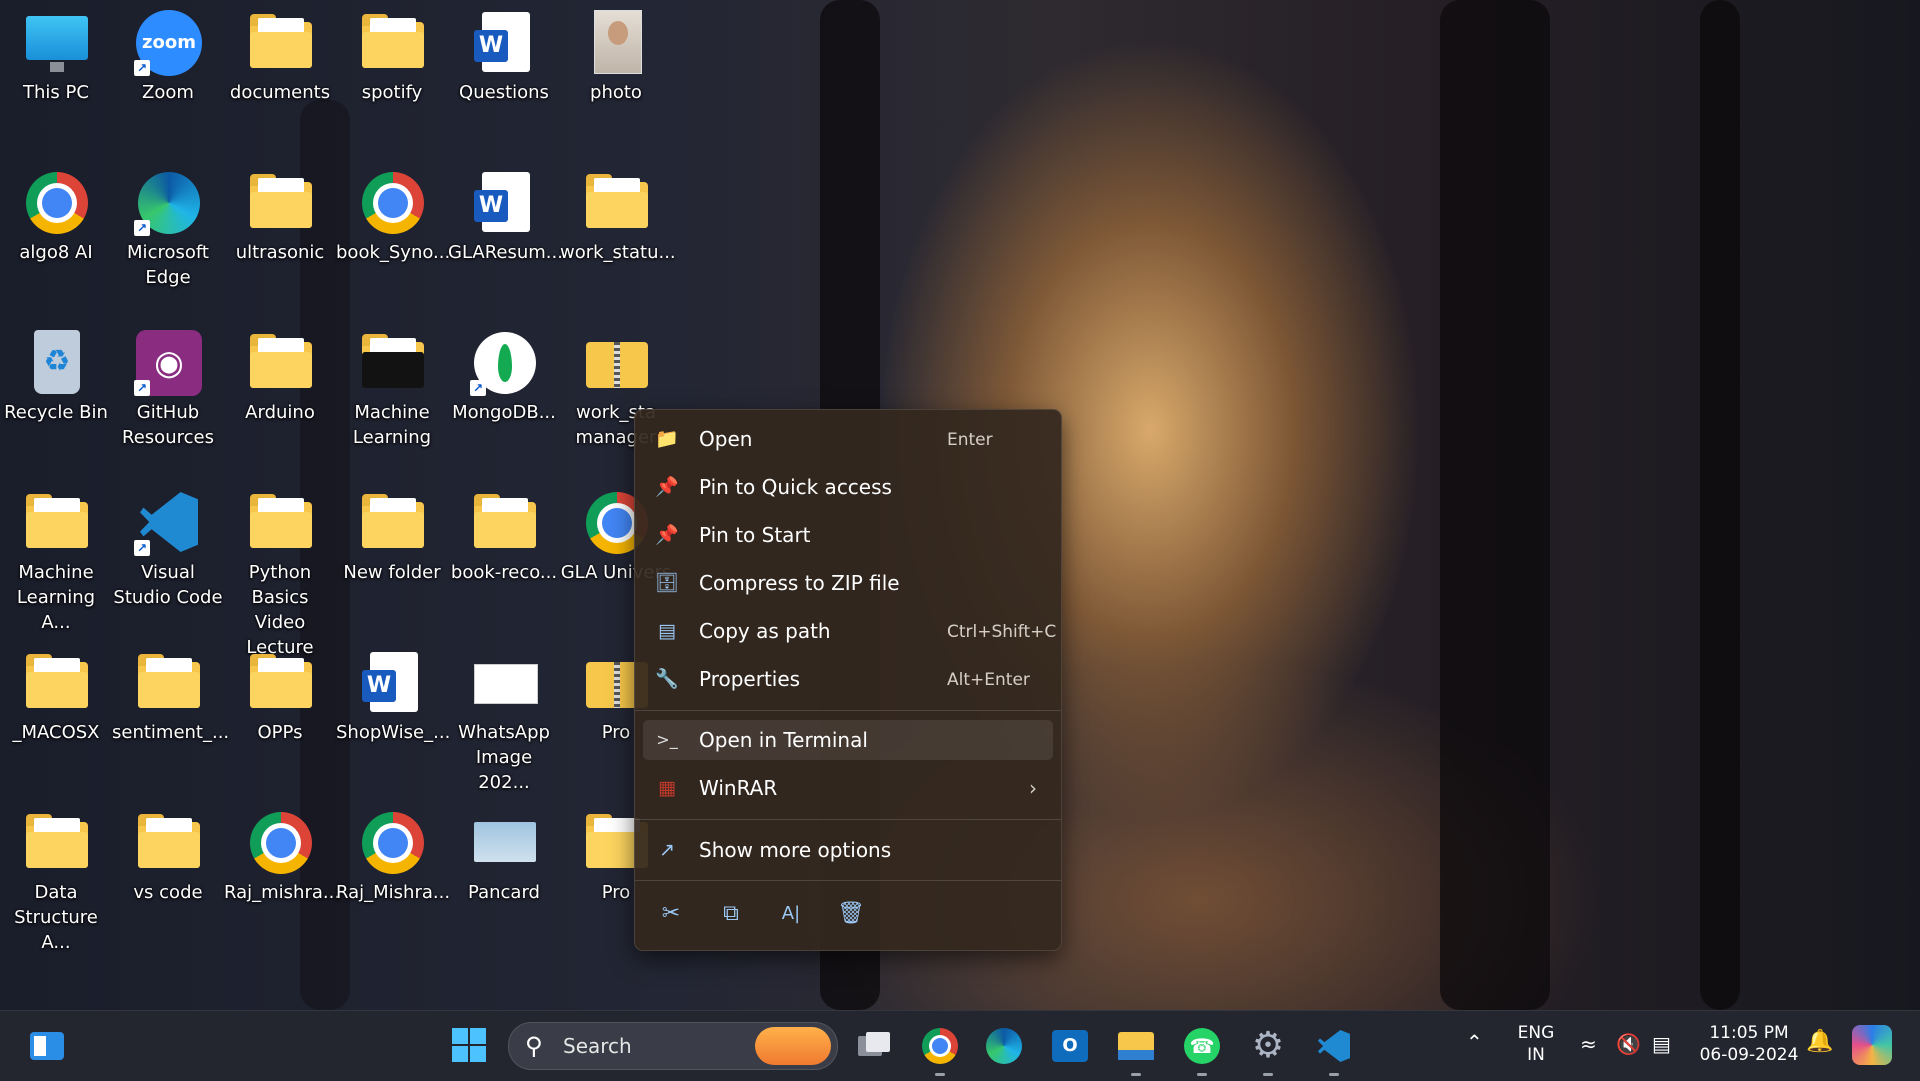 The width and height of the screenshot is (1920, 1081). What do you see at coordinates (1661, 1044) in the screenshot?
I see `battery-icon: ▤` at bounding box center [1661, 1044].